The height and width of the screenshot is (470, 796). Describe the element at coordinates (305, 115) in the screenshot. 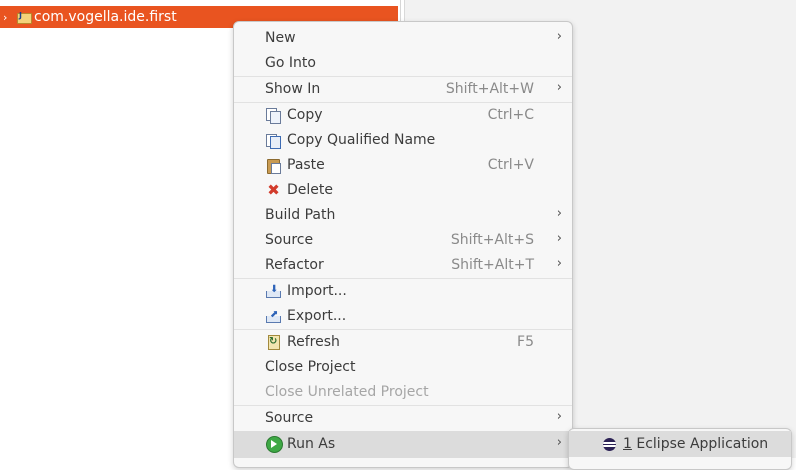

I see `menu-item-label: Copy` at that location.